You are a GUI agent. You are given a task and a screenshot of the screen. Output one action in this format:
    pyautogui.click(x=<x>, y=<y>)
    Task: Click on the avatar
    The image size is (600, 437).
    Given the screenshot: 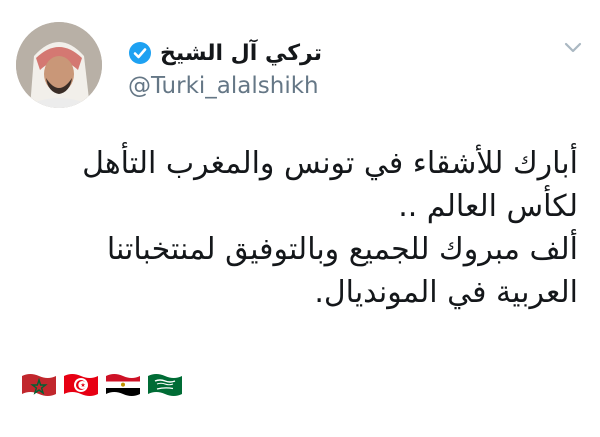 What is the action you would take?
    pyautogui.click(x=59, y=65)
    